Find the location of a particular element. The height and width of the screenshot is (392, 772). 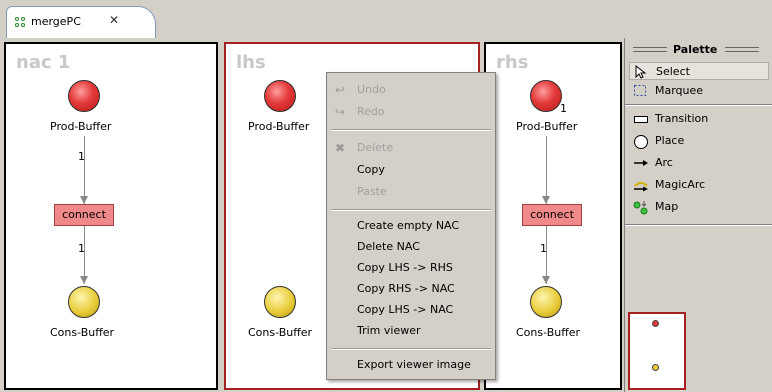

menu-item-copy-lhs-nac: Copy LHS -> NAC is located at coordinates (405, 309).